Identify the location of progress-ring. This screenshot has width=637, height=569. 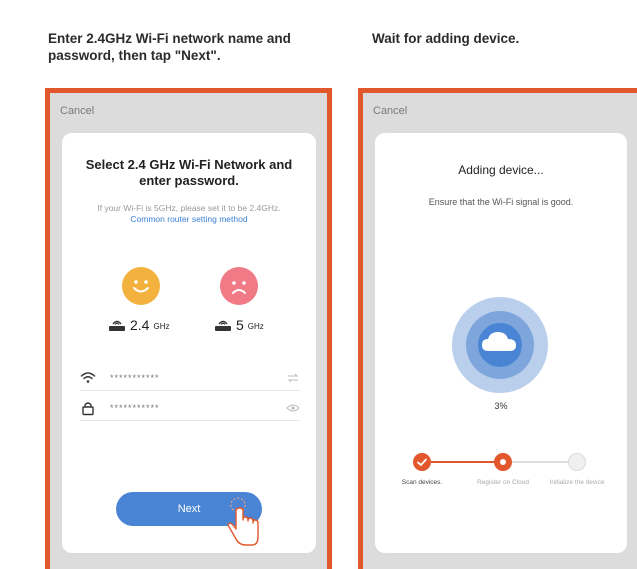
(500, 345).